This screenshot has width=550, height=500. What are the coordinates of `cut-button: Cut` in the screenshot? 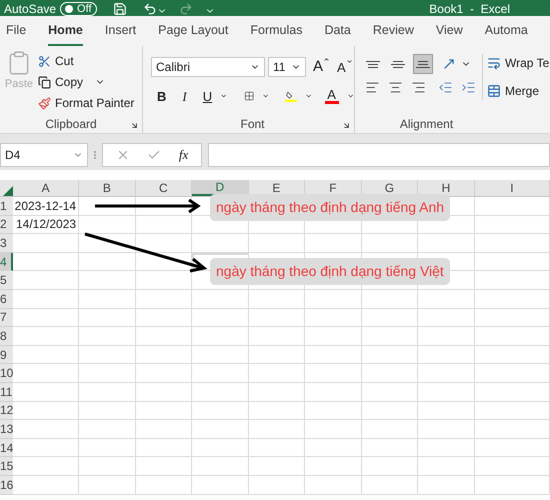 It's located at (86, 61).